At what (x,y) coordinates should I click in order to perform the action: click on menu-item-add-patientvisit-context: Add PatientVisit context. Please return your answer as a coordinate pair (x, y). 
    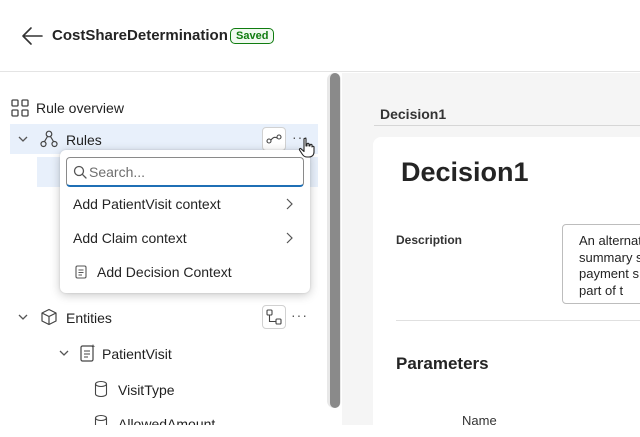
    Looking at the image, I should click on (185, 204).